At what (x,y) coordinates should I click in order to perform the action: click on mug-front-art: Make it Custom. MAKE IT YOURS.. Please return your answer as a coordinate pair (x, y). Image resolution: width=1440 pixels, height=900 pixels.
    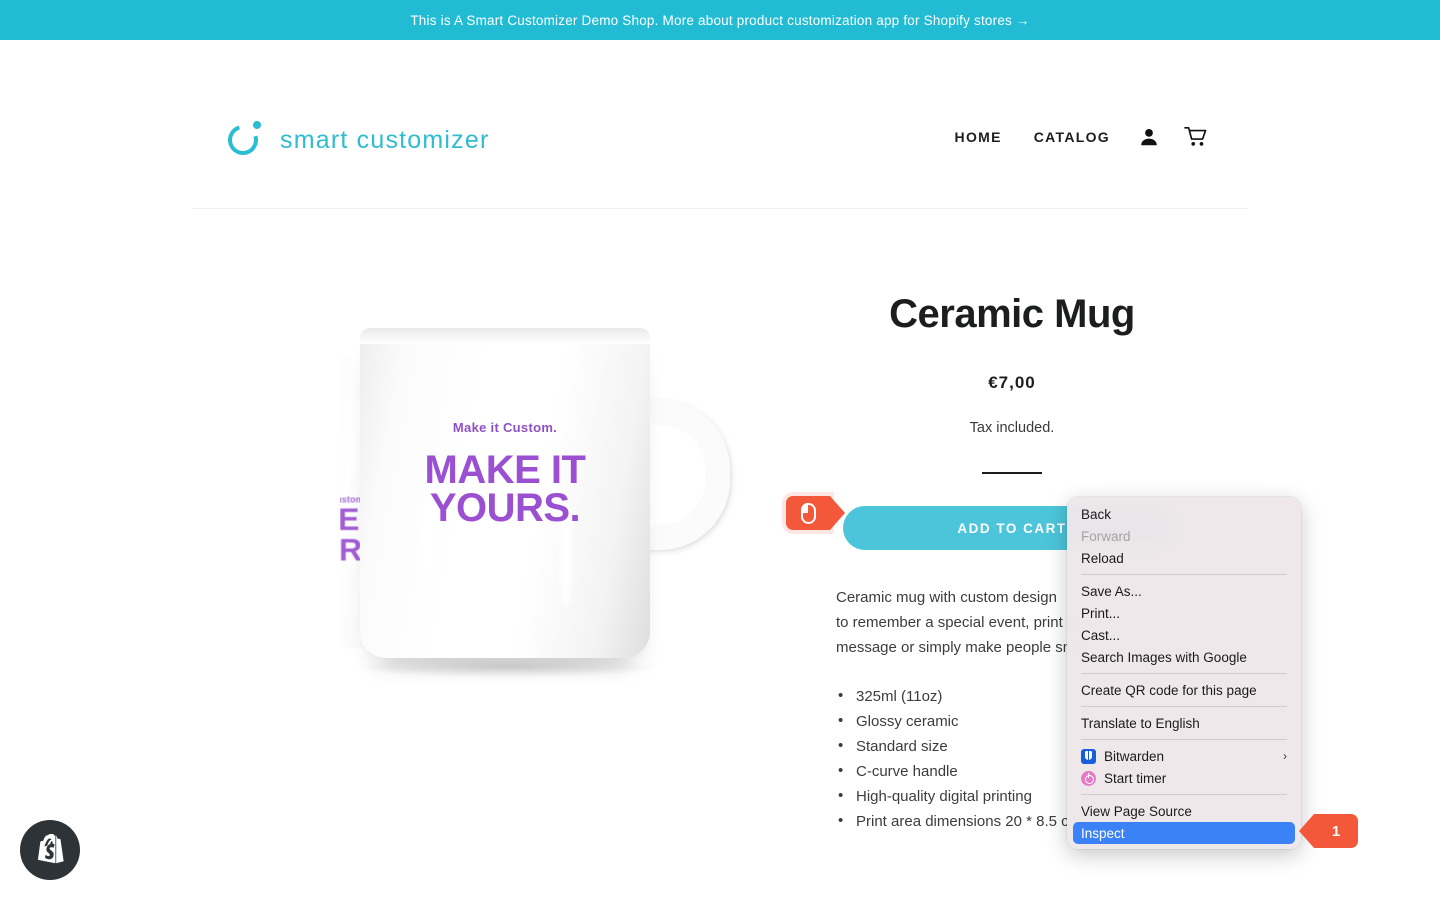
    Looking at the image, I should click on (505, 475).